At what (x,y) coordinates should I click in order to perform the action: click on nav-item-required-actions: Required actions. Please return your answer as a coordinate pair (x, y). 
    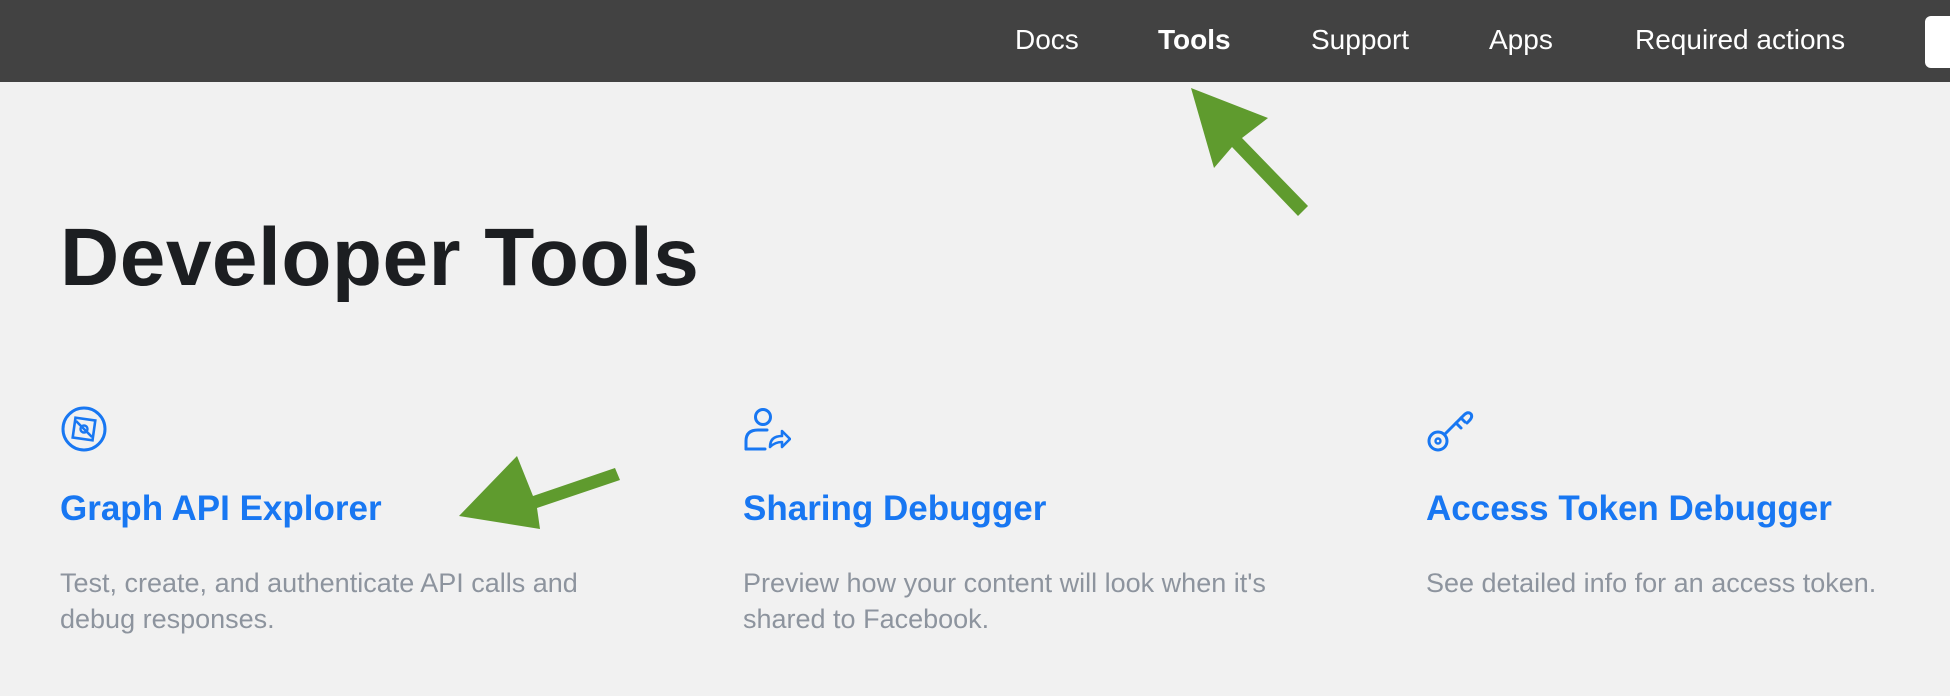
    Looking at the image, I should click on (1740, 41).